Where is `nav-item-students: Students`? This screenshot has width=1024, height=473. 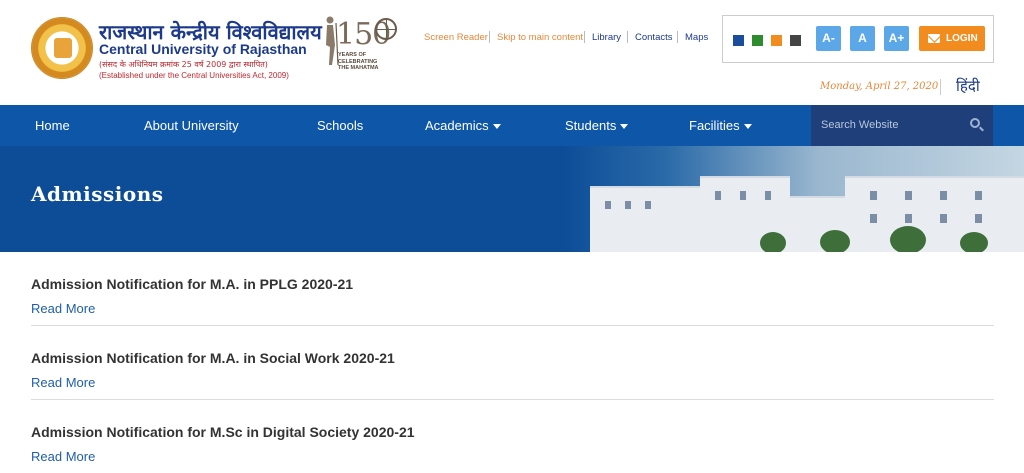
nav-item-students: Students is located at coordinates (597, 125).